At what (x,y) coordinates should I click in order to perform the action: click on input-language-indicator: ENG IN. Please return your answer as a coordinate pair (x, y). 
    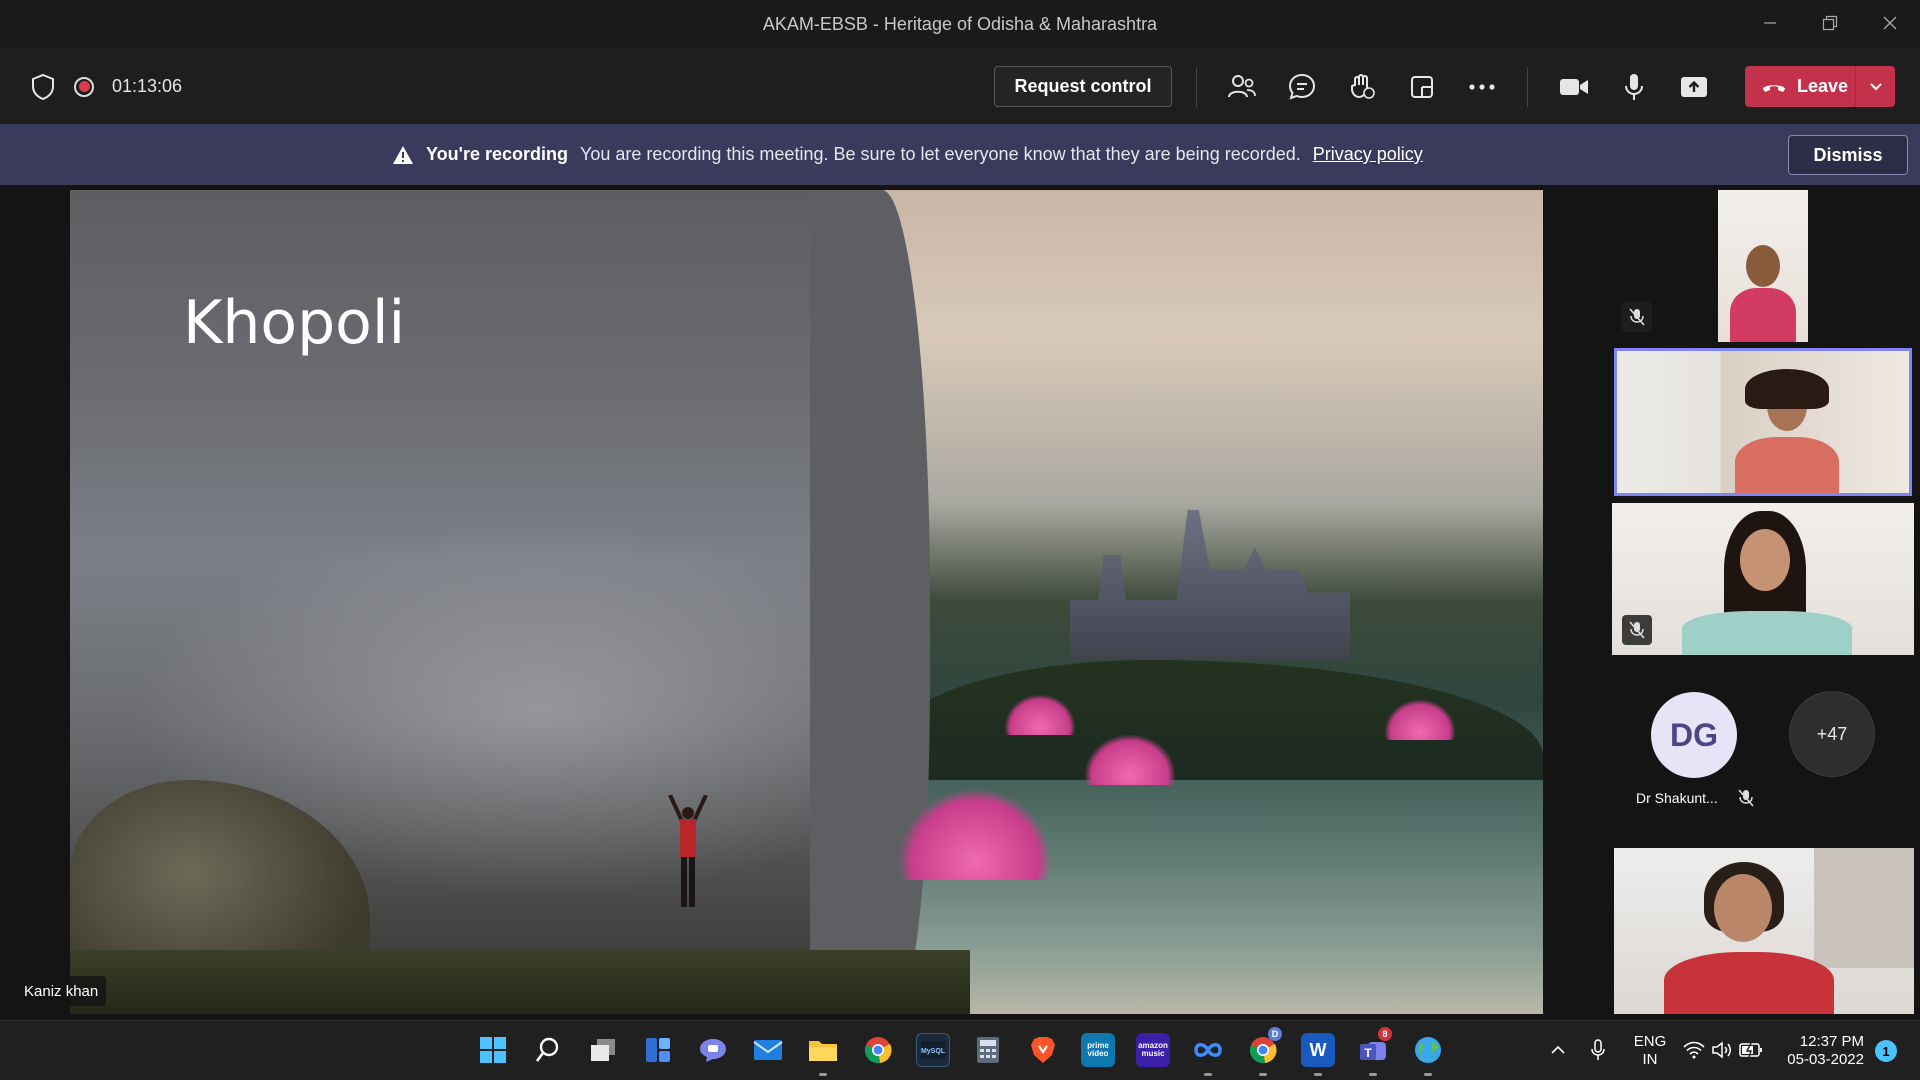
    Looking at the image, I should click on (1650, 1051).